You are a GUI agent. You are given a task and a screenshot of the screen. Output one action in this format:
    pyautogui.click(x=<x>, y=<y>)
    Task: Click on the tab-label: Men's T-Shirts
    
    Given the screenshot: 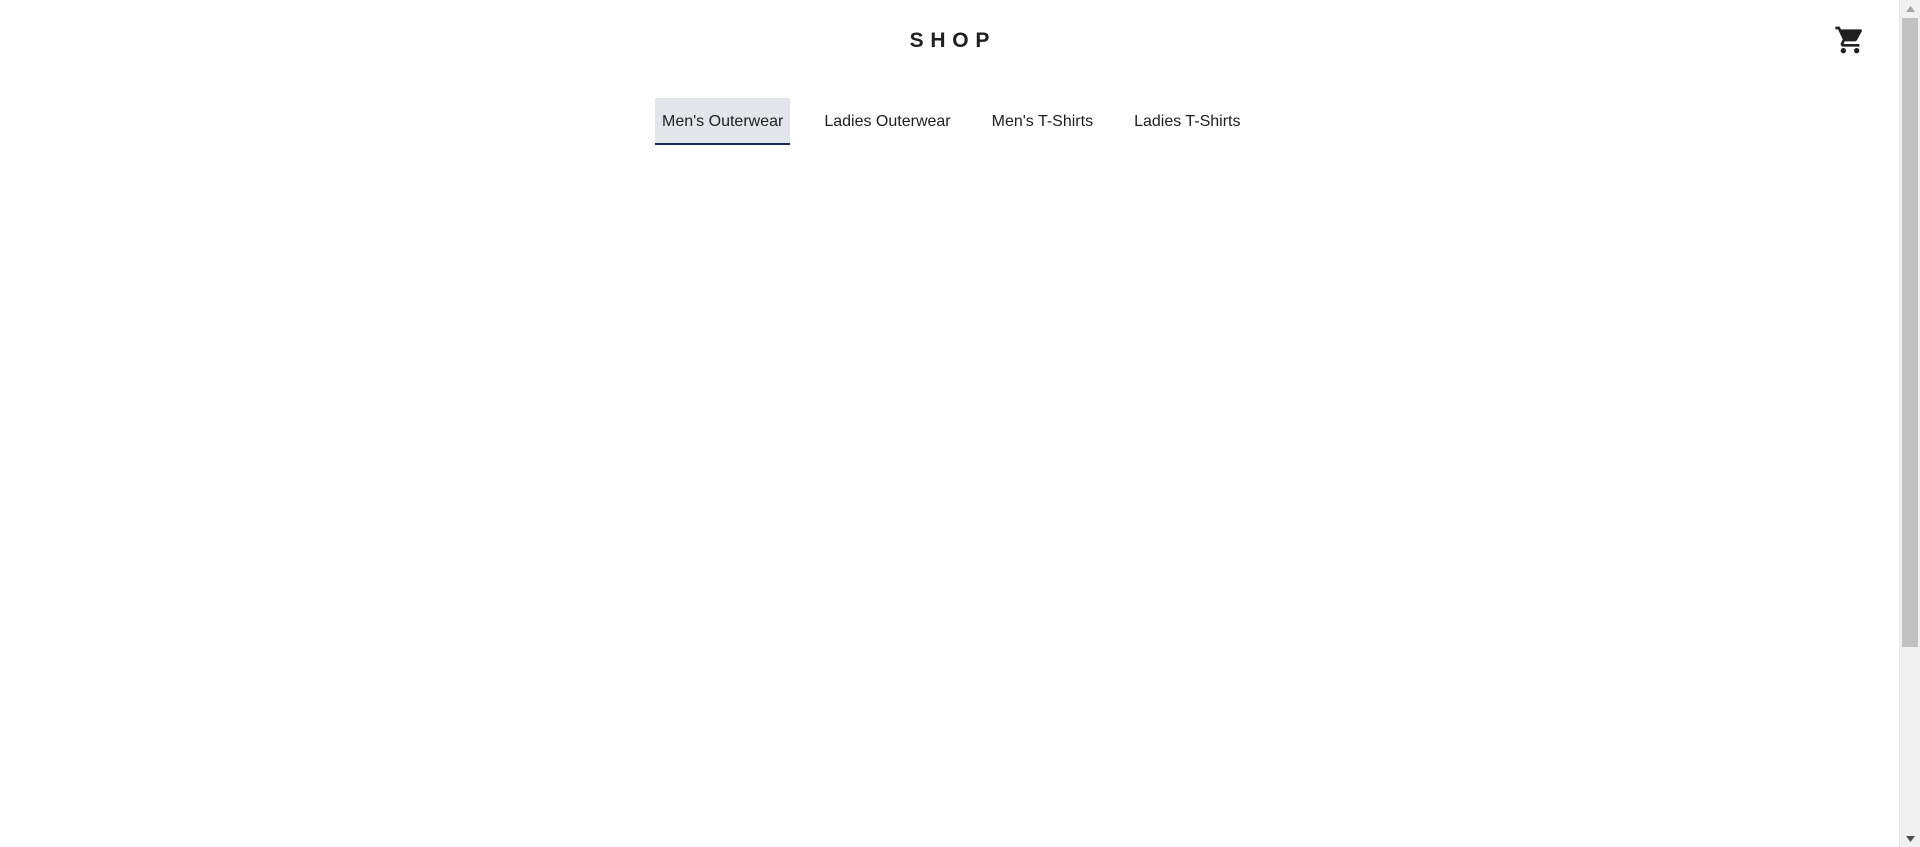 What is the action you would take?
    pyautogui.click(x=1042, y=121)
    